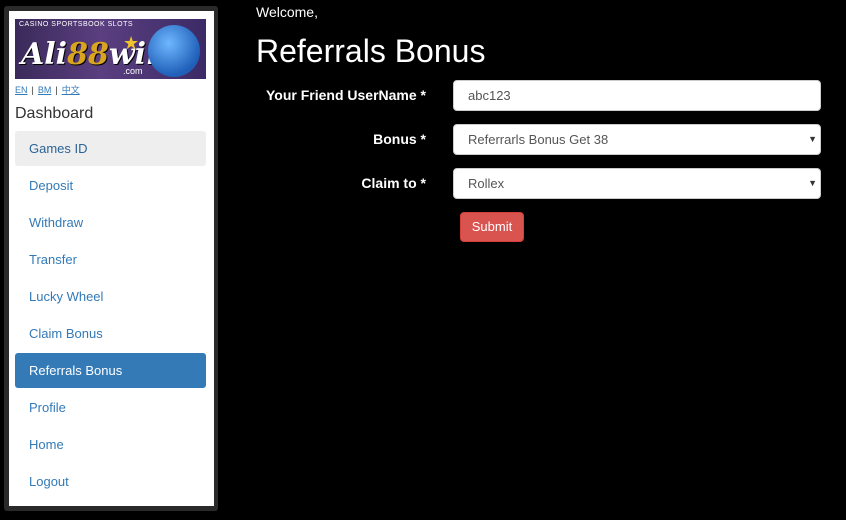 The width and height of the screenshot is (846, 520). Describe the element at coordinates (88, 54) in the screenshot. I see `logo-brand-number: 88` at that location.